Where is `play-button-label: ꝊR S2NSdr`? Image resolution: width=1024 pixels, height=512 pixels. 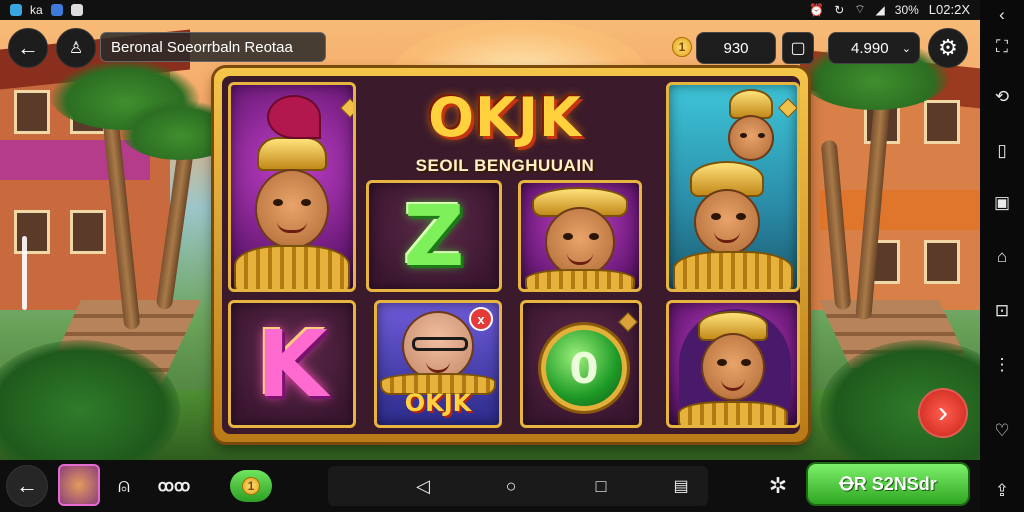
play-button-label: ꝊR S2NSdr is located at coordinates (888, 483).